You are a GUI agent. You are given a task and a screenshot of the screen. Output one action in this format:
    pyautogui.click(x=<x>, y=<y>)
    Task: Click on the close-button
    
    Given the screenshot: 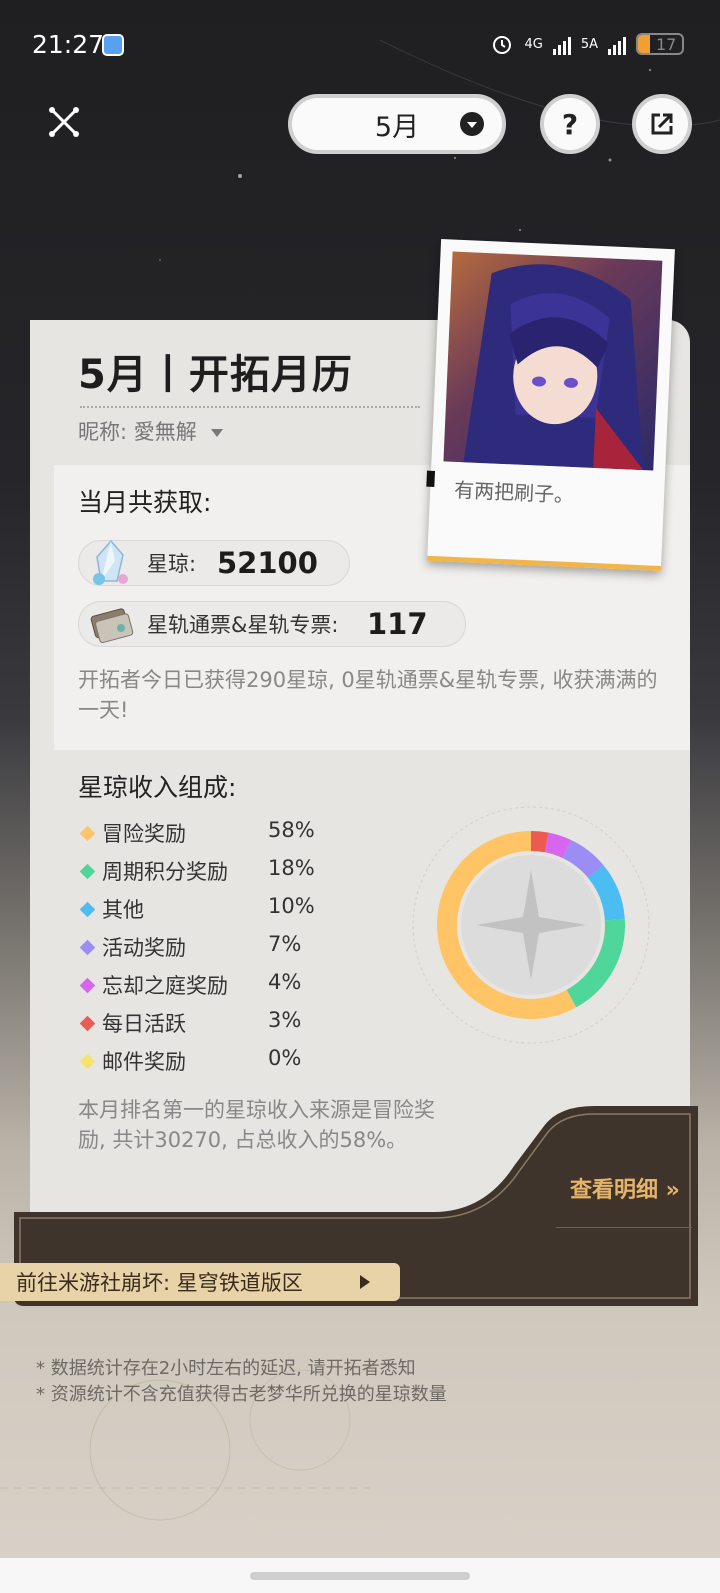 What is the action you would take?
    pyautogui.click(x=64, y=122)
    